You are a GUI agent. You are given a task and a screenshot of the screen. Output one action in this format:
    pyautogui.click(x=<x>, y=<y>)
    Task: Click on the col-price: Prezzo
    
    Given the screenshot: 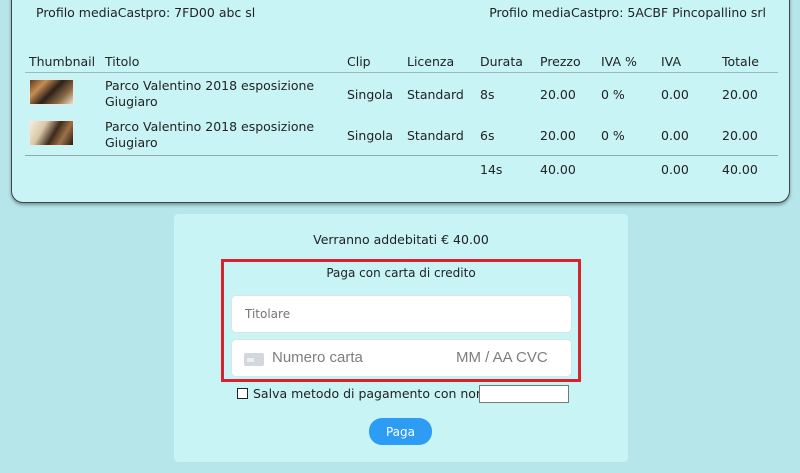 What is the action you would take?
    pyautogui.click(x=560, y=61)
    